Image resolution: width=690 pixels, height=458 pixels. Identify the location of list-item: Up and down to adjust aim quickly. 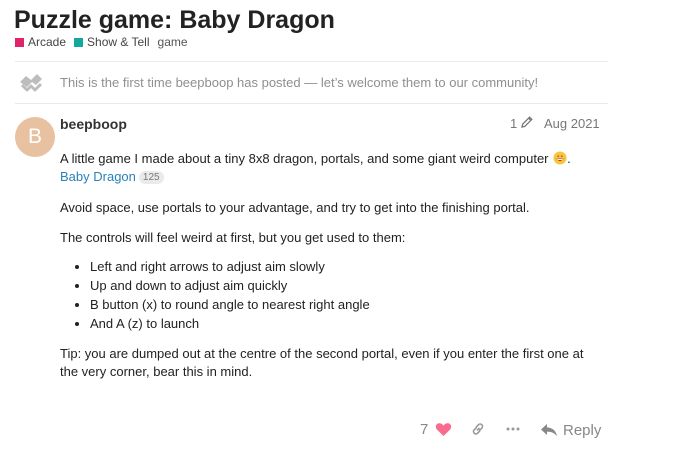
(345, 285).